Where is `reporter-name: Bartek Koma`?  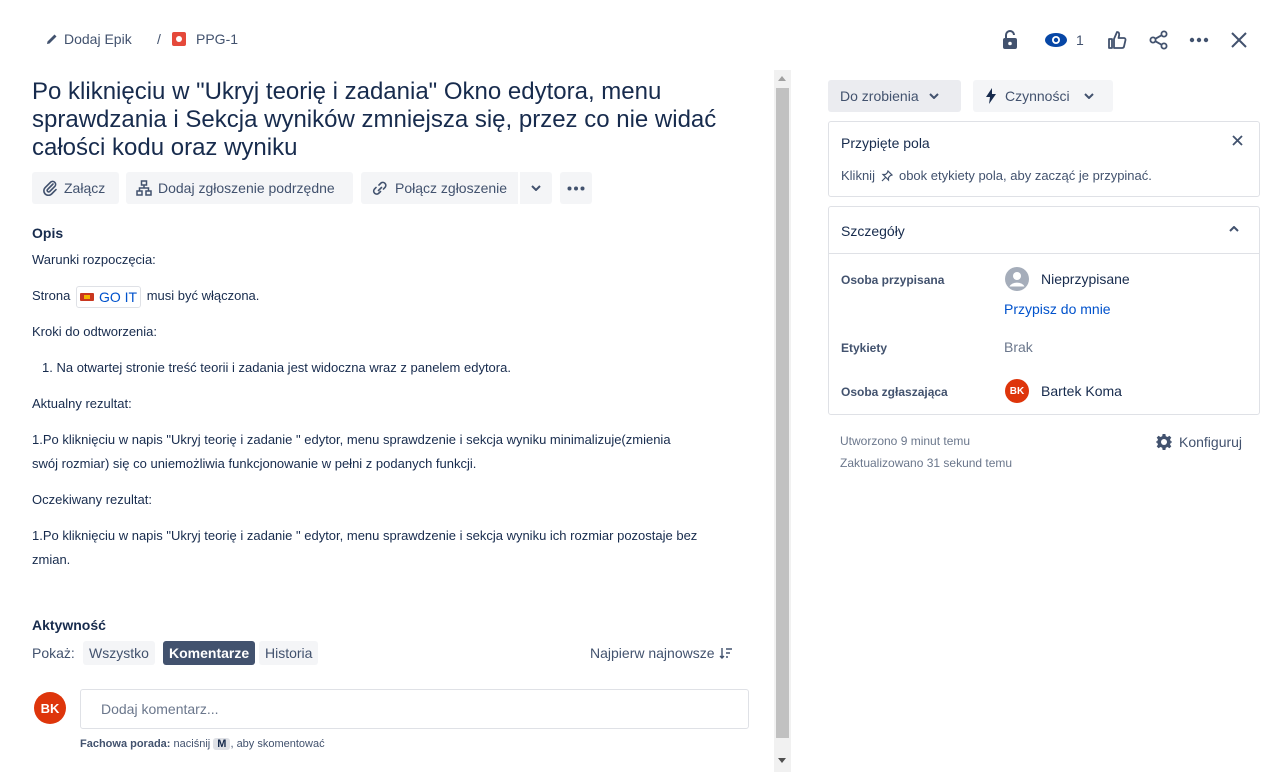 reporter-name: Bartek Koma is located at coordinates (1081, 391).